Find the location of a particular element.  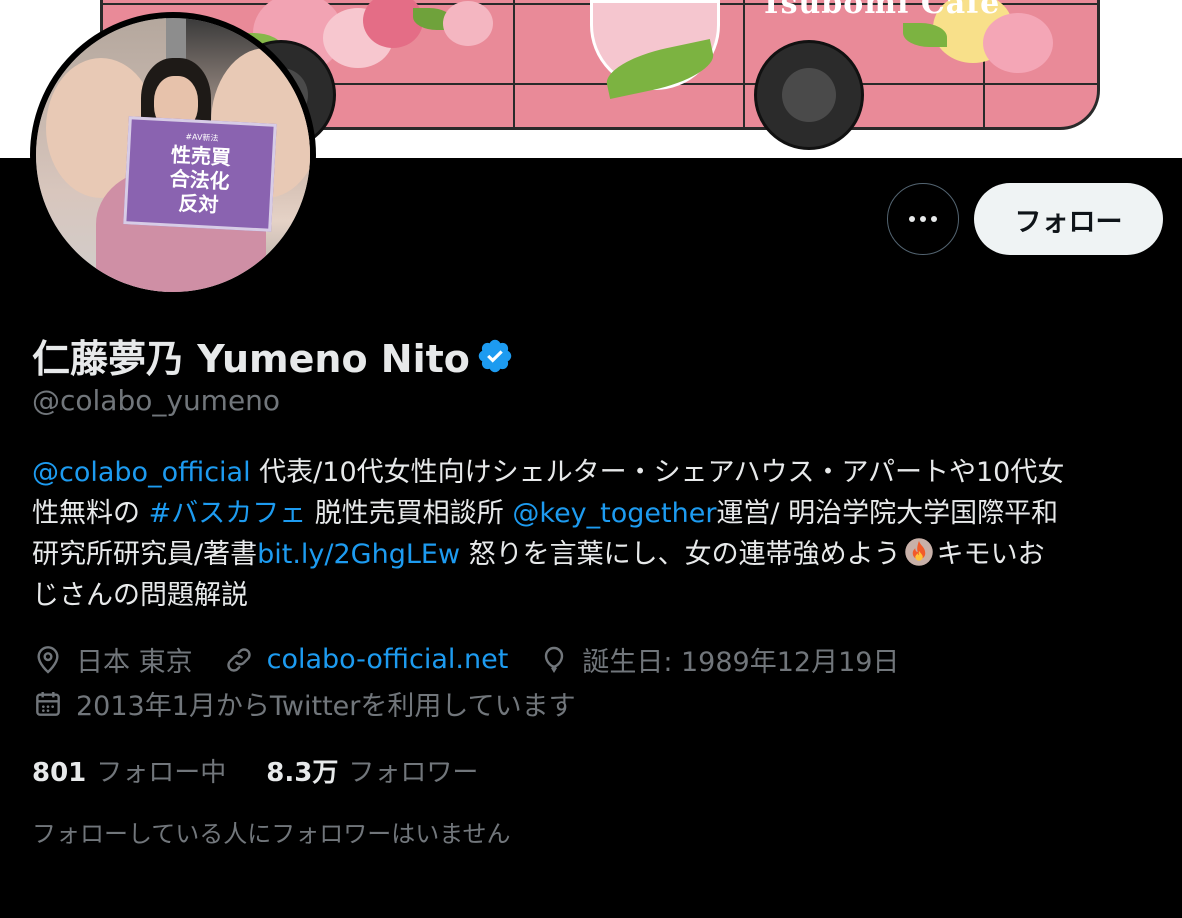

followers-link: 8.3万 フォロワー is located at coordinates (372, 770).